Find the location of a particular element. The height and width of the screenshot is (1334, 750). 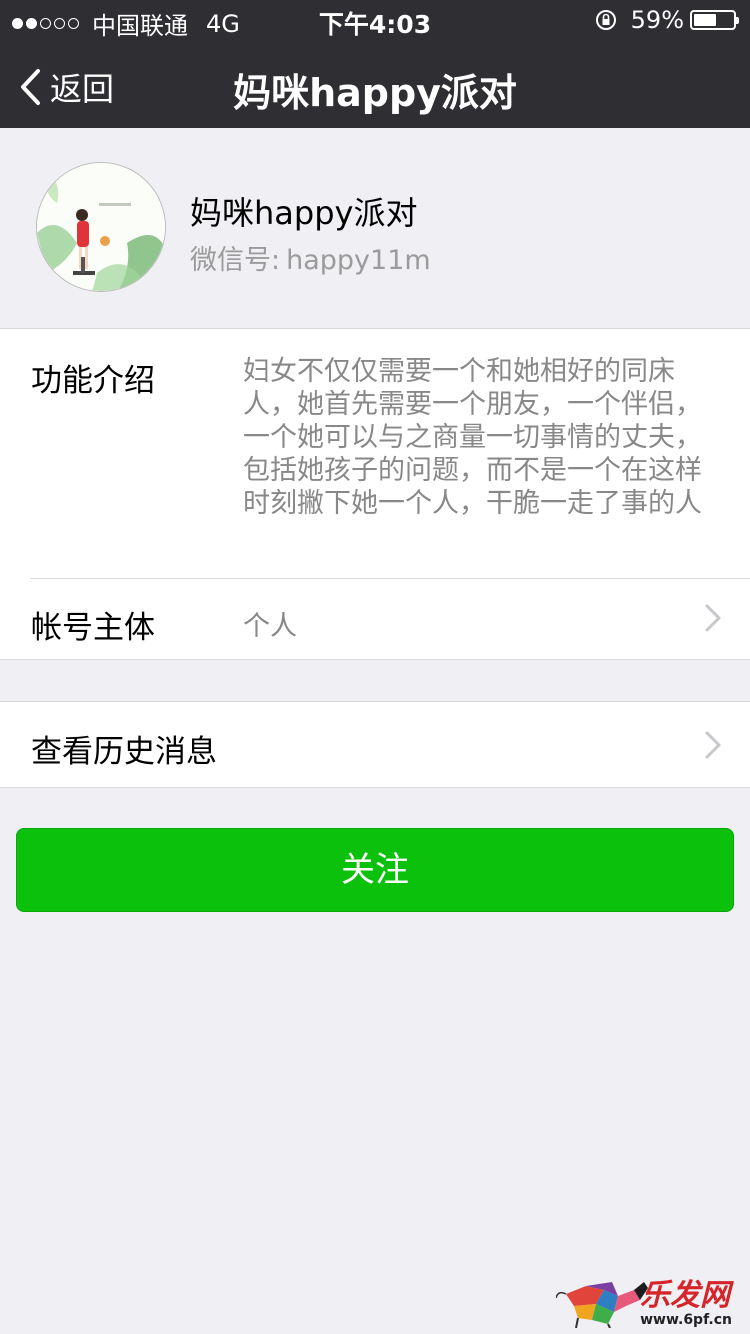

page-title: 妈咪happy派对 is located at coordinates (375, 93).